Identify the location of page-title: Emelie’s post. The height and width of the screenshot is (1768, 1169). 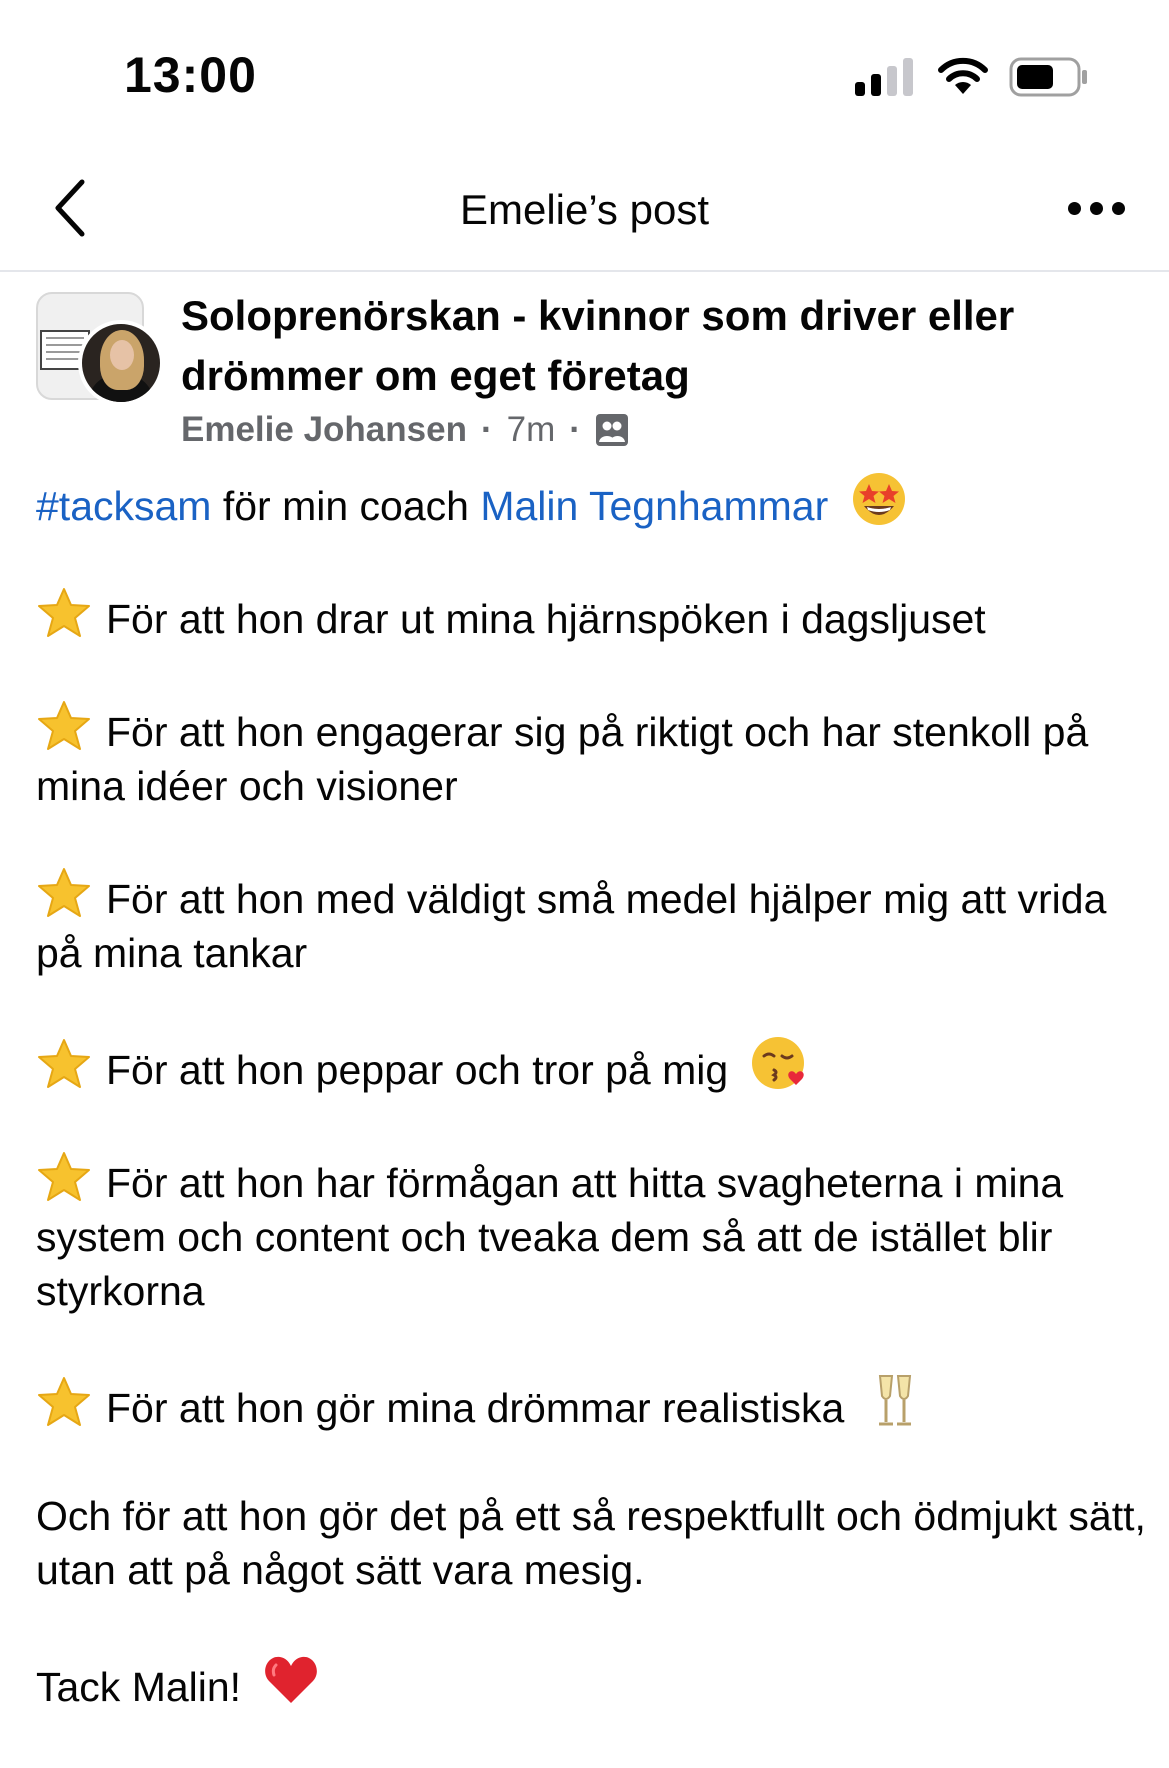
(584, 209).